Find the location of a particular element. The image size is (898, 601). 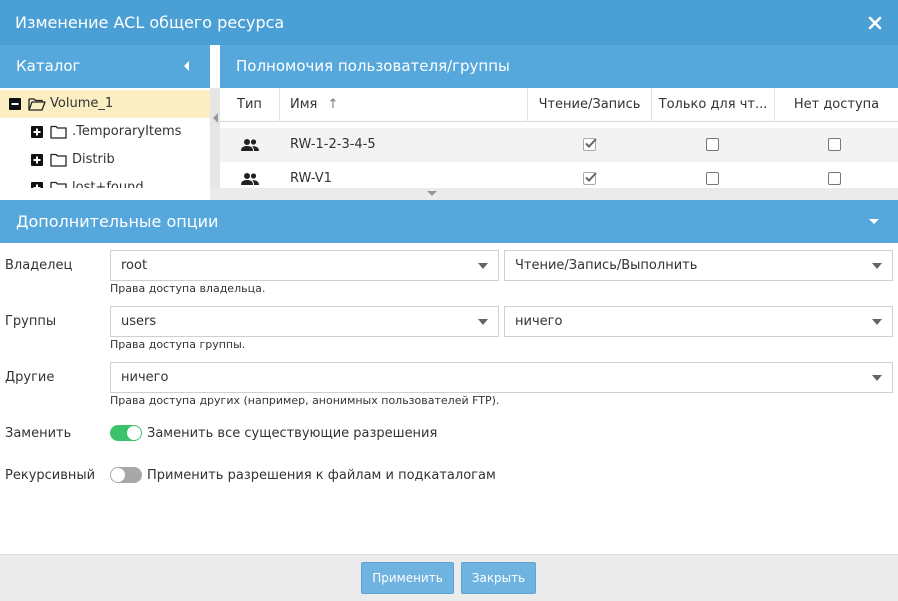

column-name: Имя ↑ is located at coordinates (404, 105).